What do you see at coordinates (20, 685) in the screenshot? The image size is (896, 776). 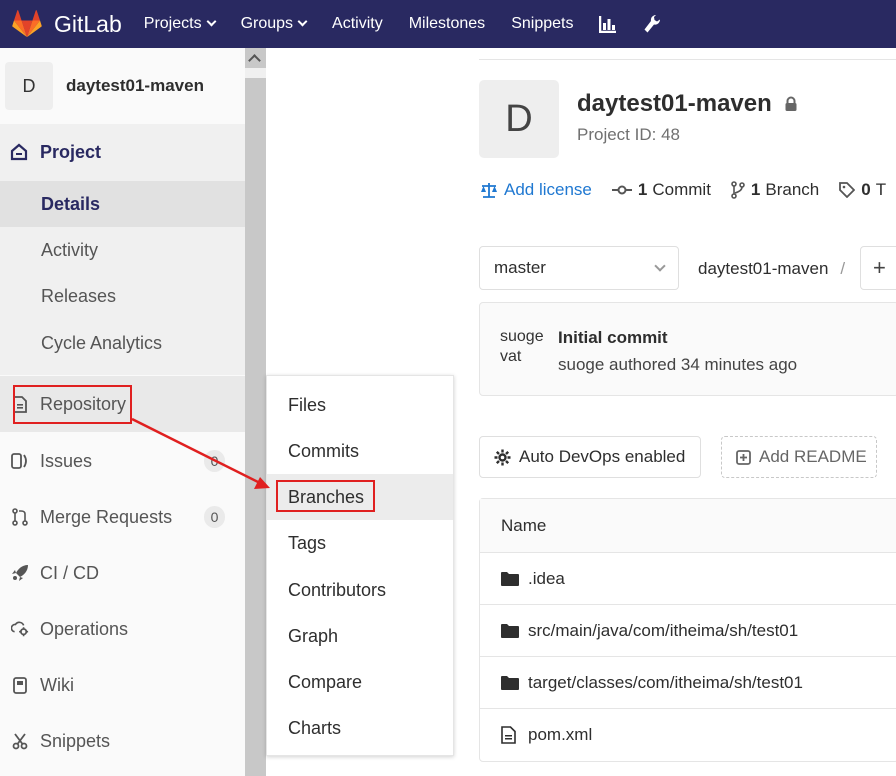 I see `book-icon` at bounding box center [20, 685].